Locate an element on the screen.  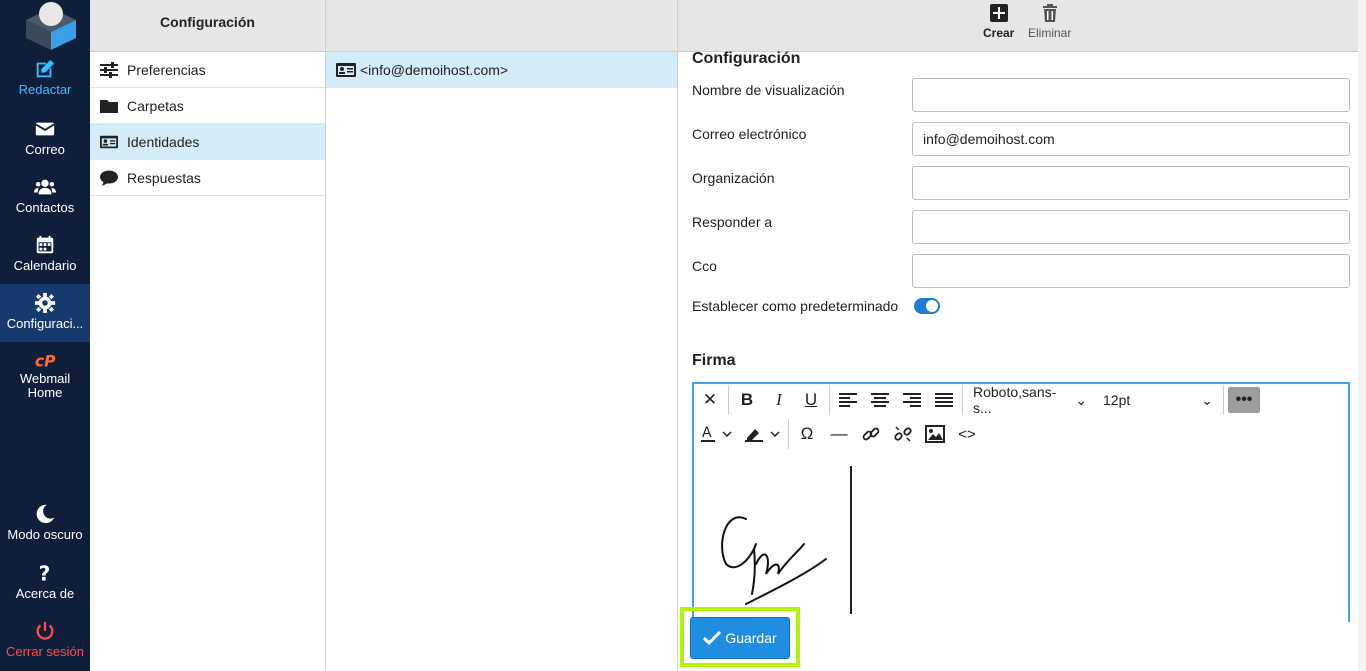
italic-button: I is located at coordinates (779, 400).